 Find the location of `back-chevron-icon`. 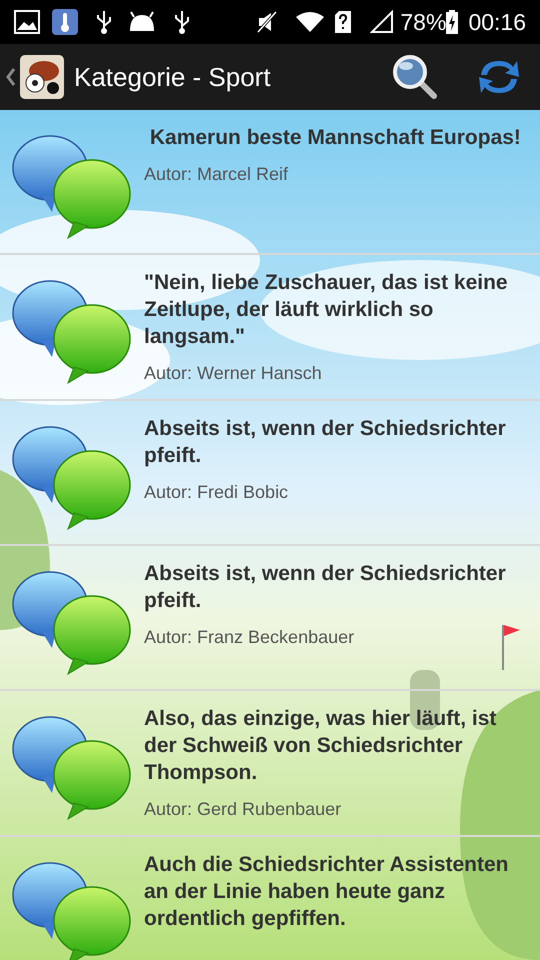

back-chevron-icon is located at coordinates (11, 77).